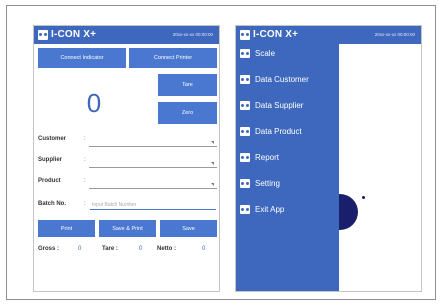 The image size is (442, 305). Describe the element at coordinates (265, 53) in the screenshot. I see `menu-item-label: Scale` at that location.